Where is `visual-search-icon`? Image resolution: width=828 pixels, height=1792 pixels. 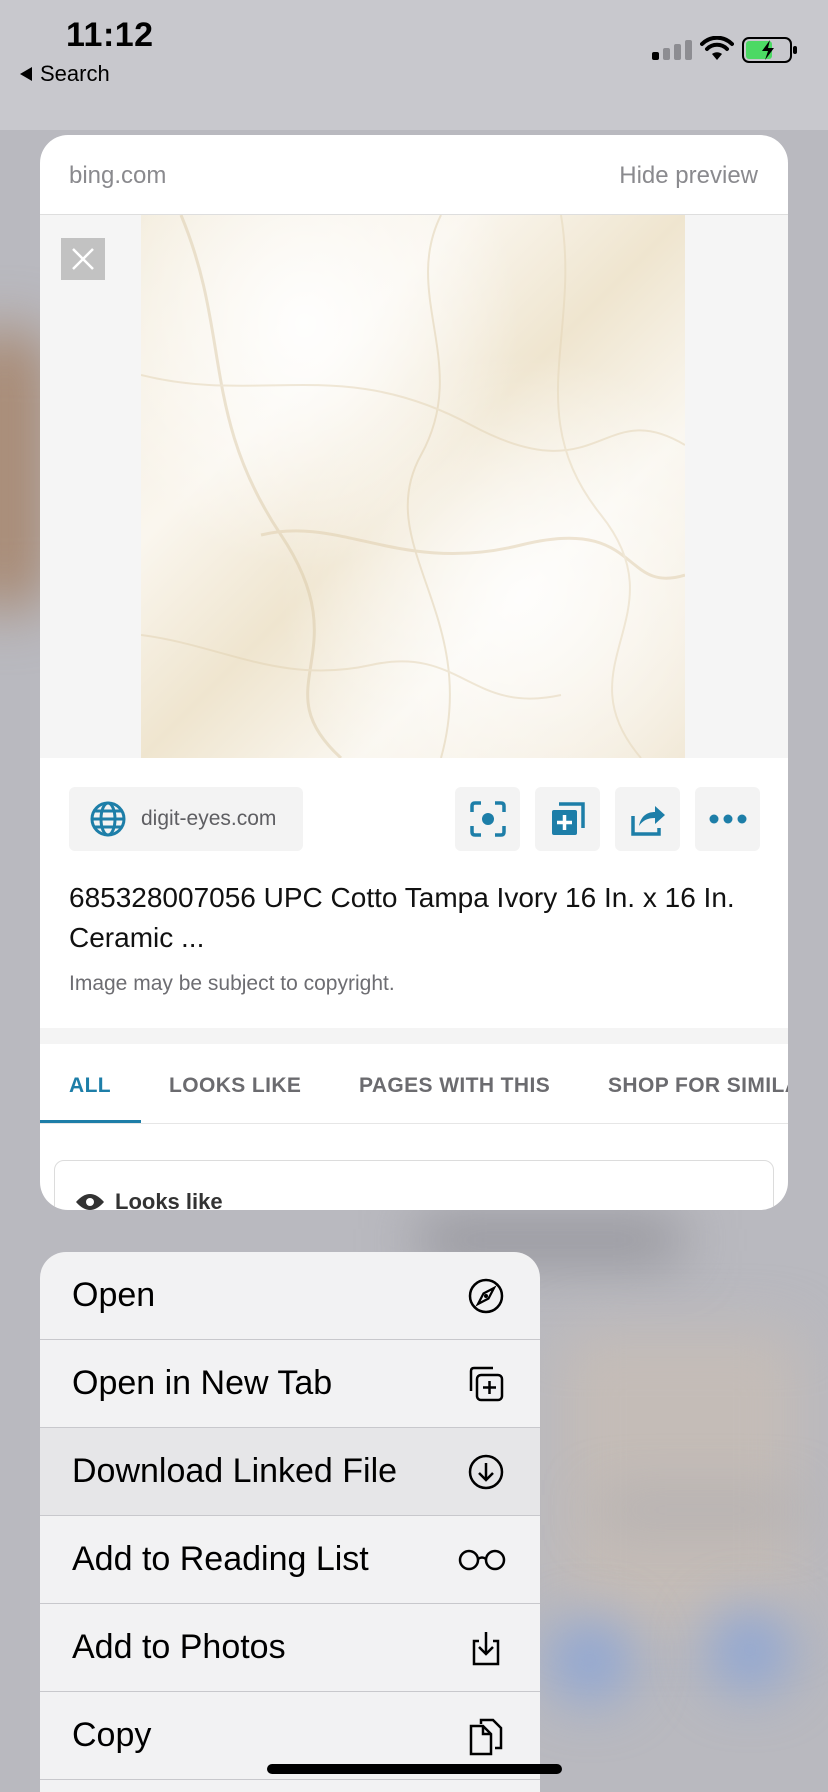
visual-search-icon is located at coordinates (487, 819).